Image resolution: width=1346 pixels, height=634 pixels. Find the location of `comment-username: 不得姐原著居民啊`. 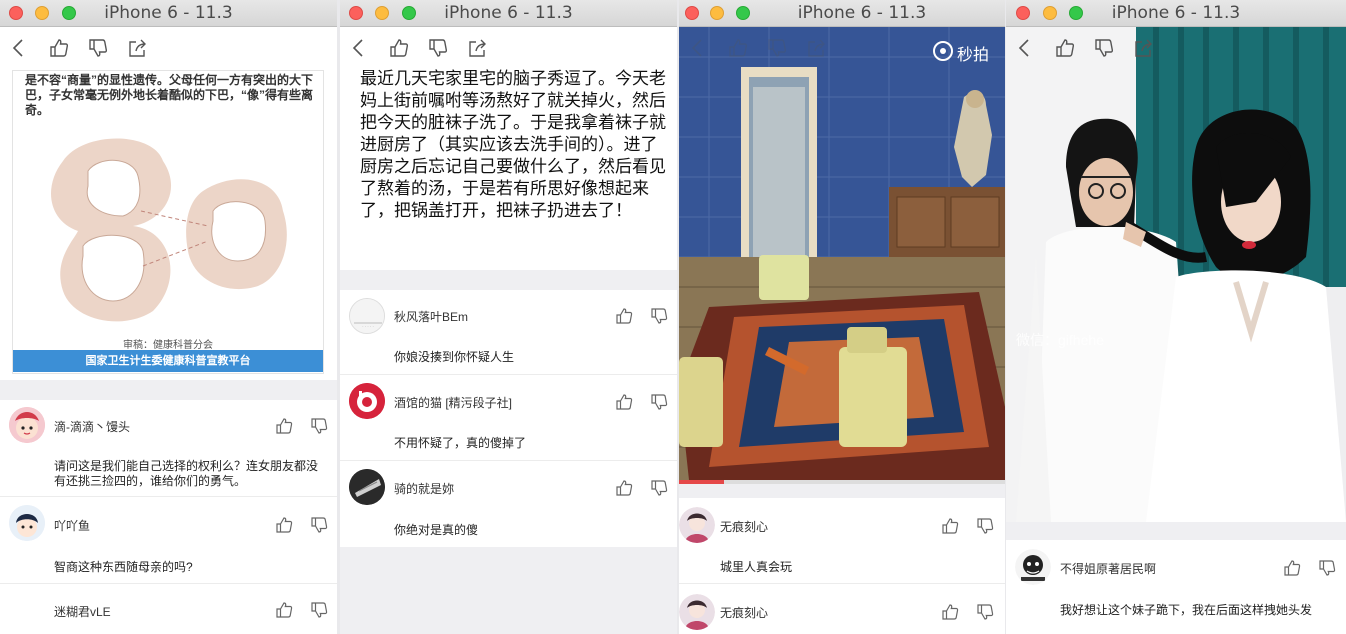

comment-username: 不得姐原著居民啊 is located at coordinates (1108, 568).